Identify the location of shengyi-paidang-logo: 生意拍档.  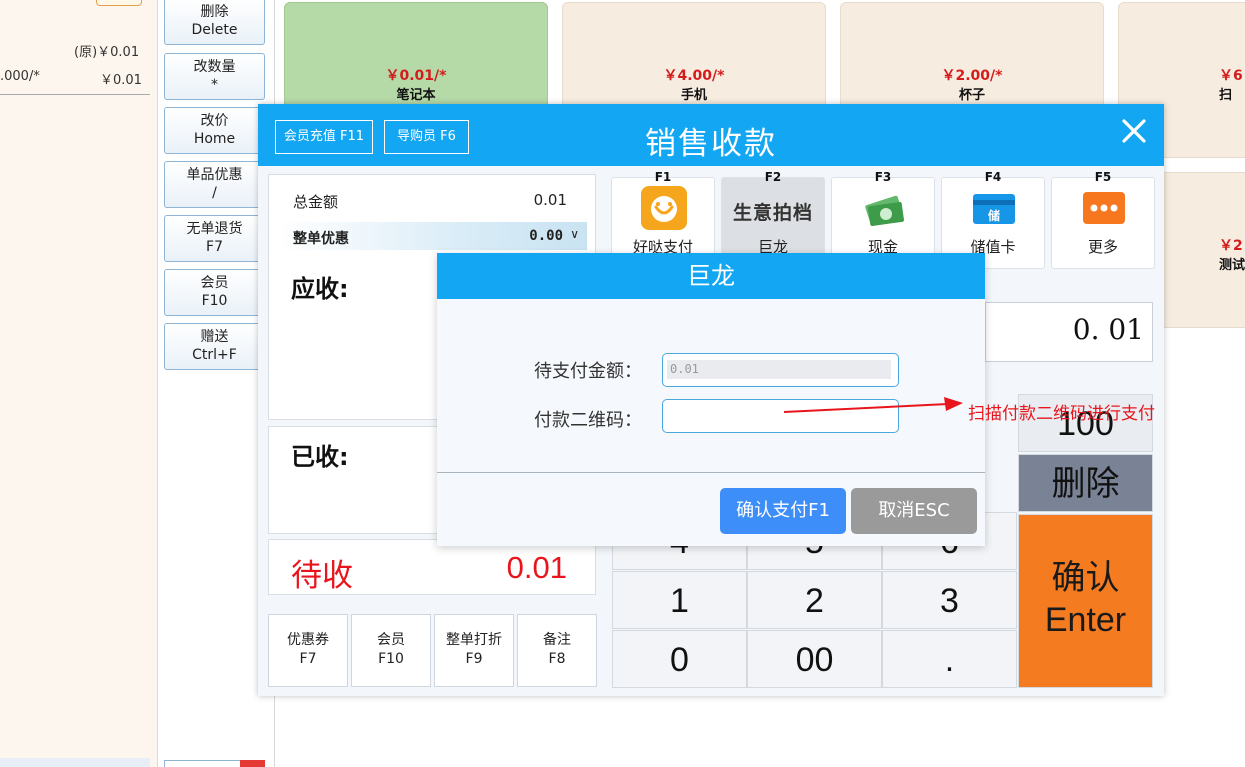
(772, 213).